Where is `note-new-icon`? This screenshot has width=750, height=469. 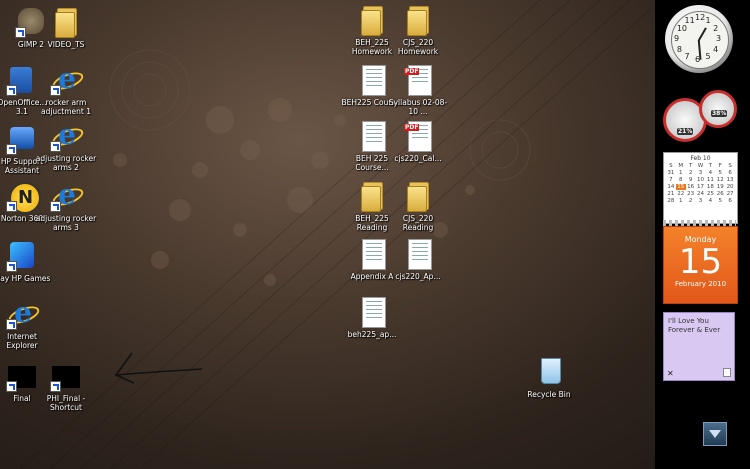
note-new-icon is located at coordinates (727, 372).